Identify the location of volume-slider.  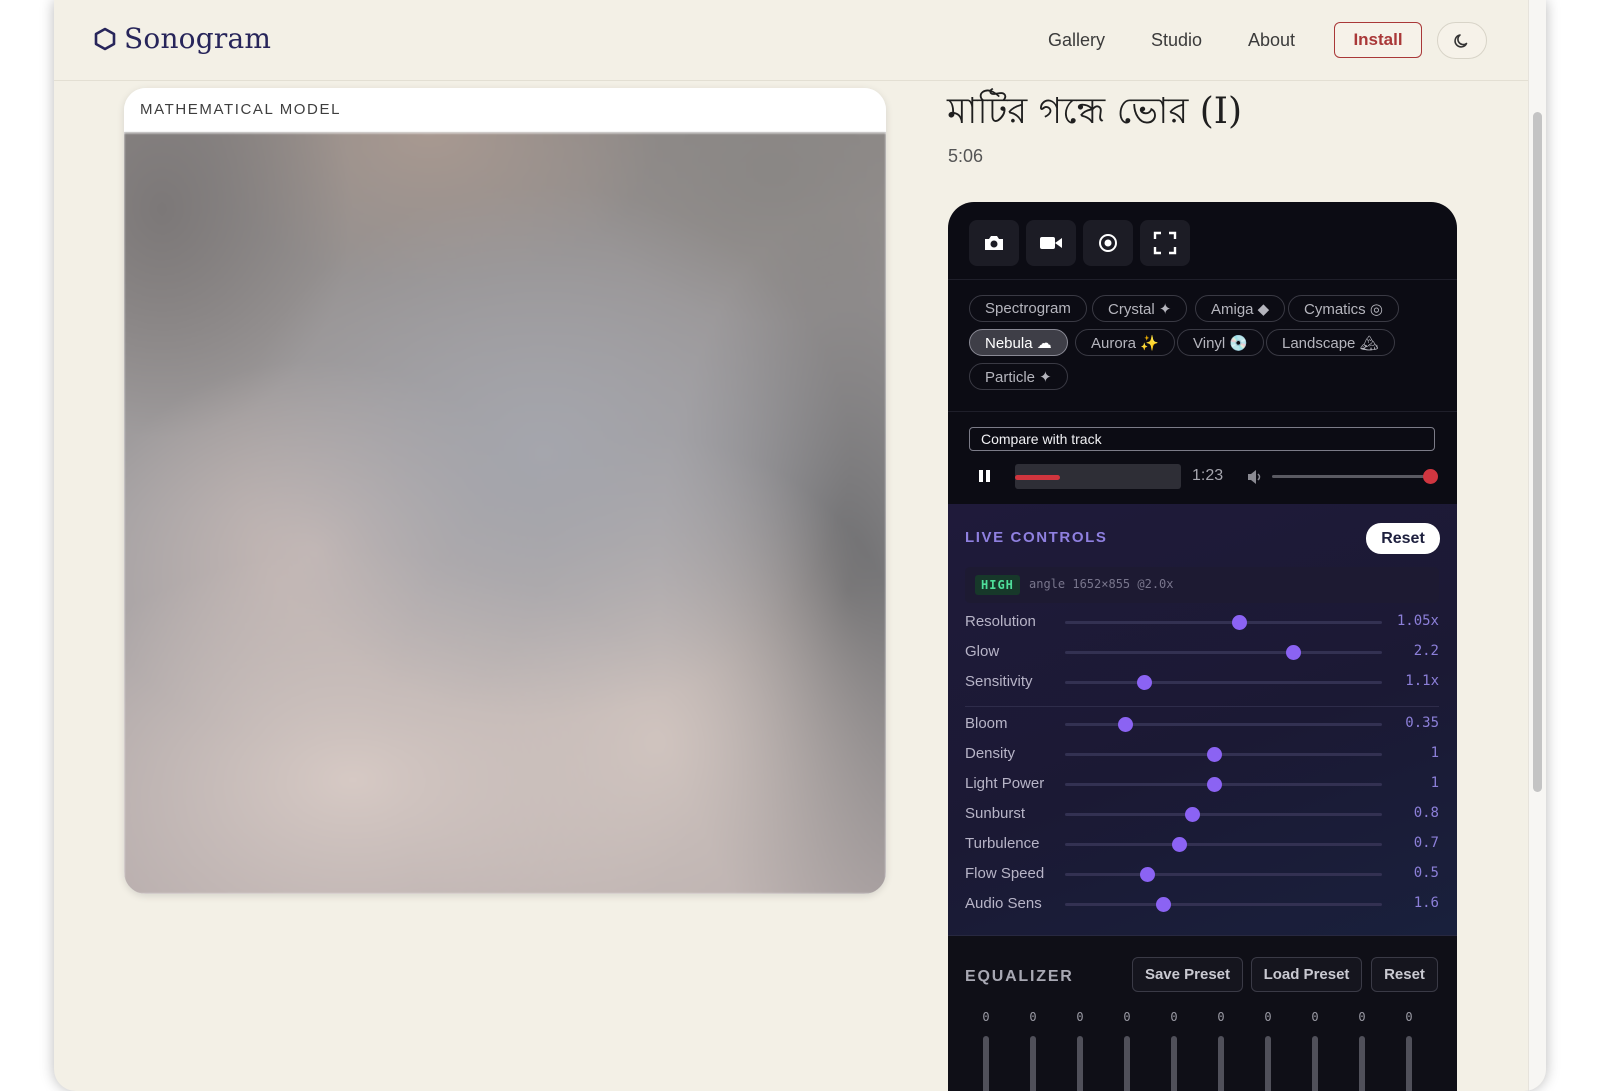
(1355, 476).